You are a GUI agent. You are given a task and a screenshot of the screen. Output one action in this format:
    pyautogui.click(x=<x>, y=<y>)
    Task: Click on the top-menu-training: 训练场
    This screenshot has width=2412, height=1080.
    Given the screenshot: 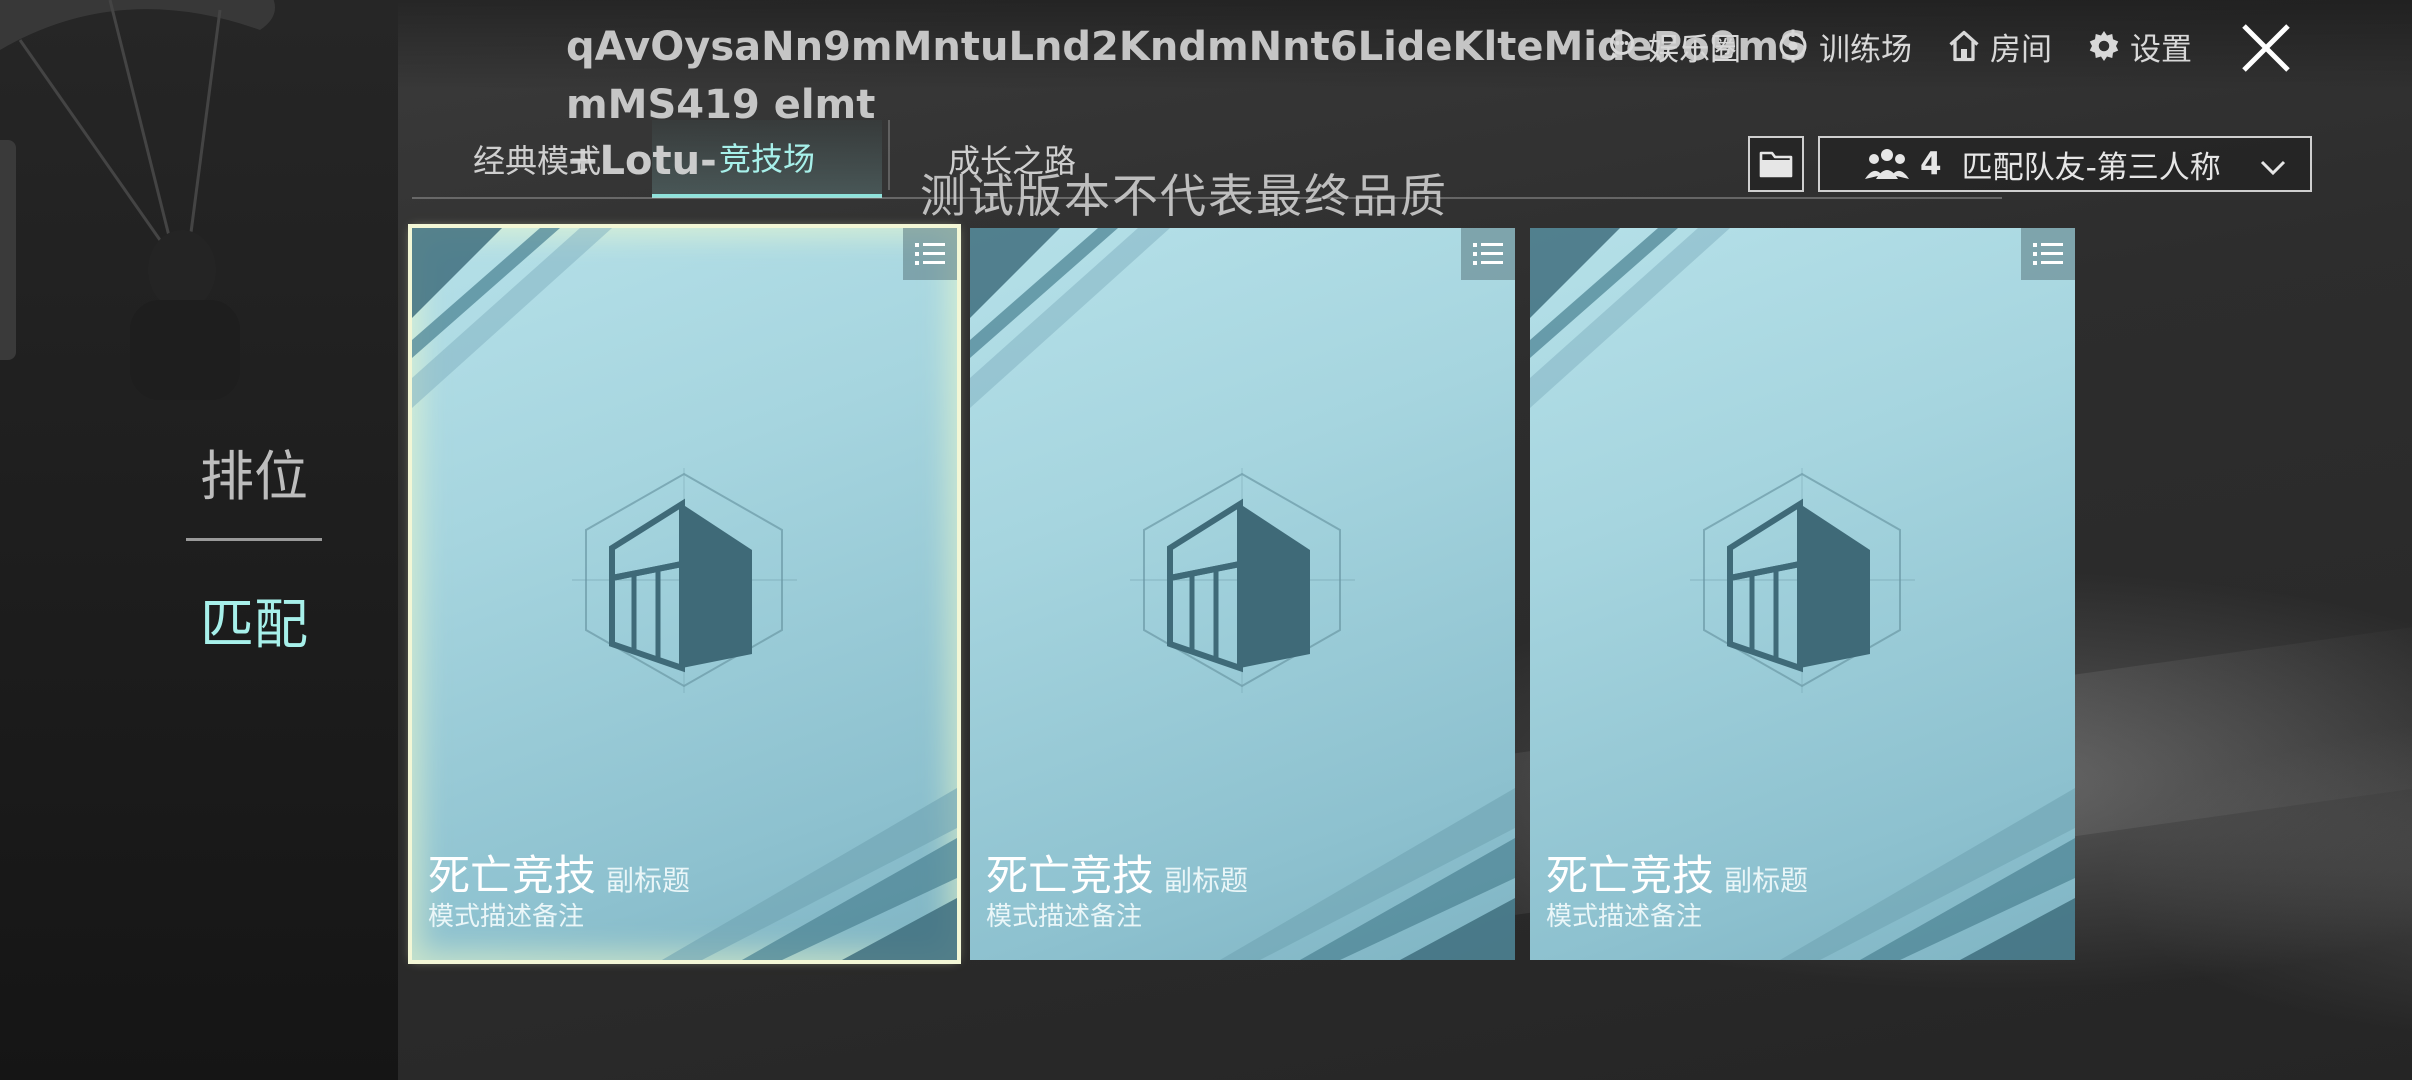 What is the action you would take?
    pyautogui.click(x=1843, y=46)
    